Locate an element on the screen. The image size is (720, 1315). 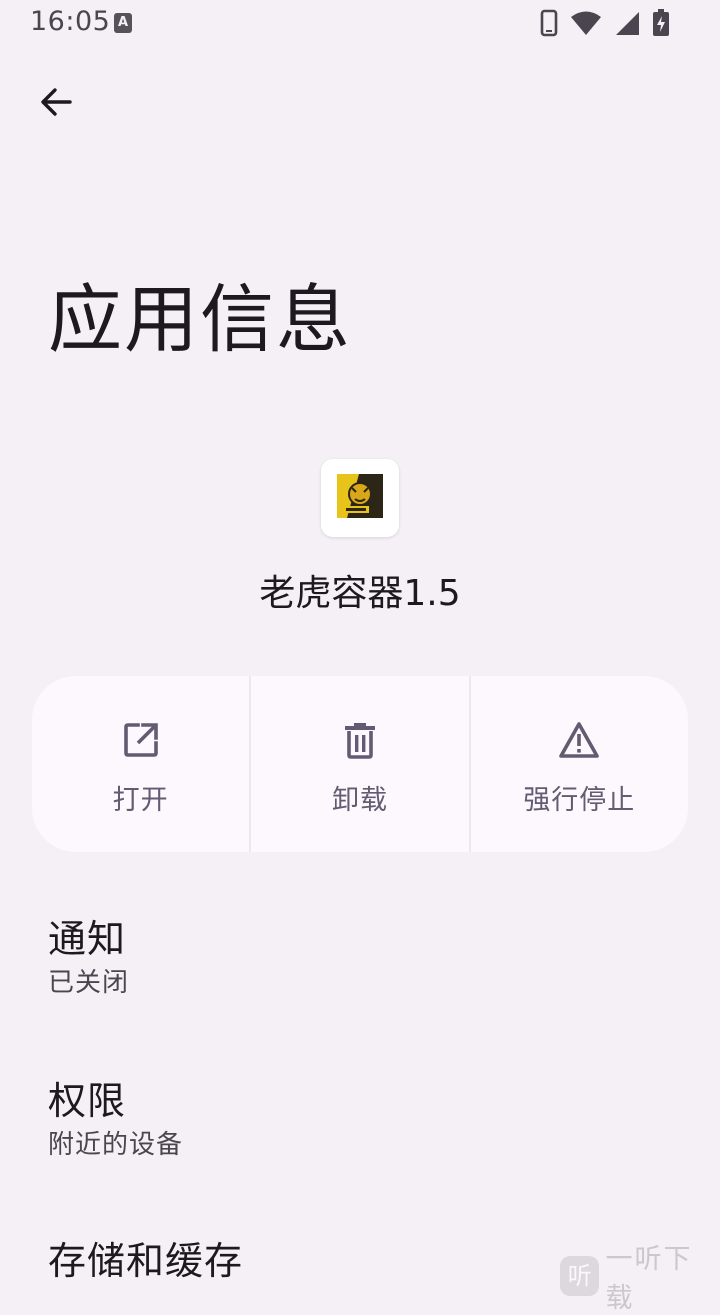
setting-subtitle: 附近的设备 is located at coordinates (116, 1145).